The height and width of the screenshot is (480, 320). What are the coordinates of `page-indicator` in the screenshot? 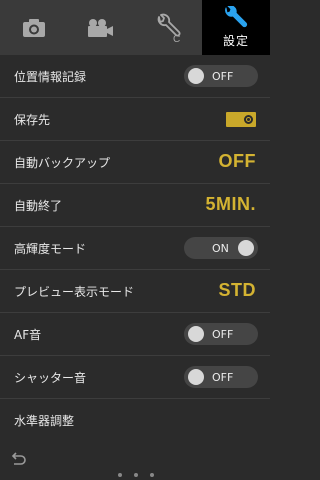 It's located at (136, 475).